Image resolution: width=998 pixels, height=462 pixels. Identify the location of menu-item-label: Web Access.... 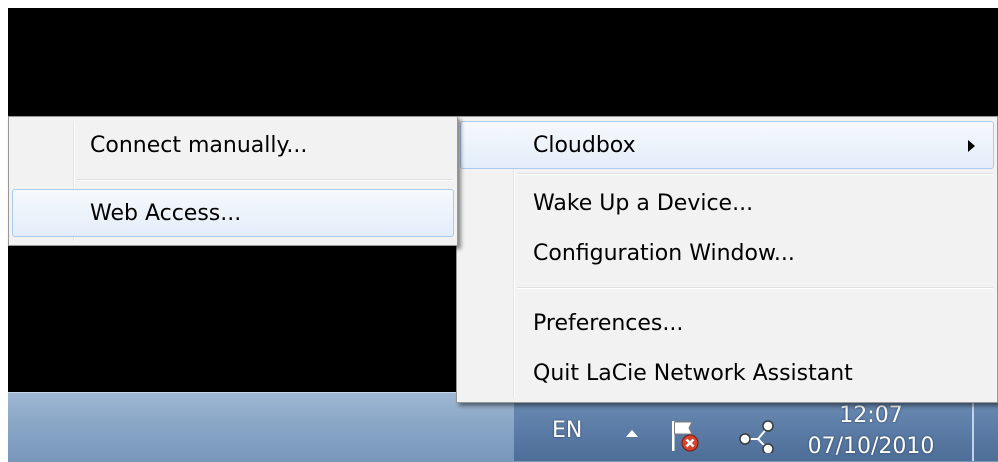
(166, 213).